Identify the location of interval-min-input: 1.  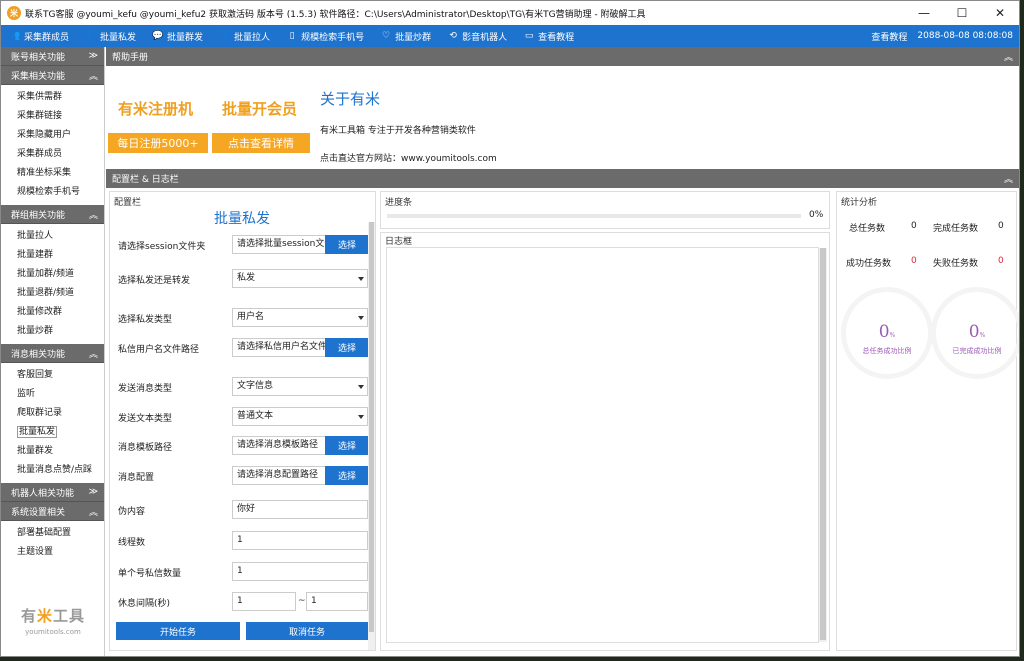
(264, 601).